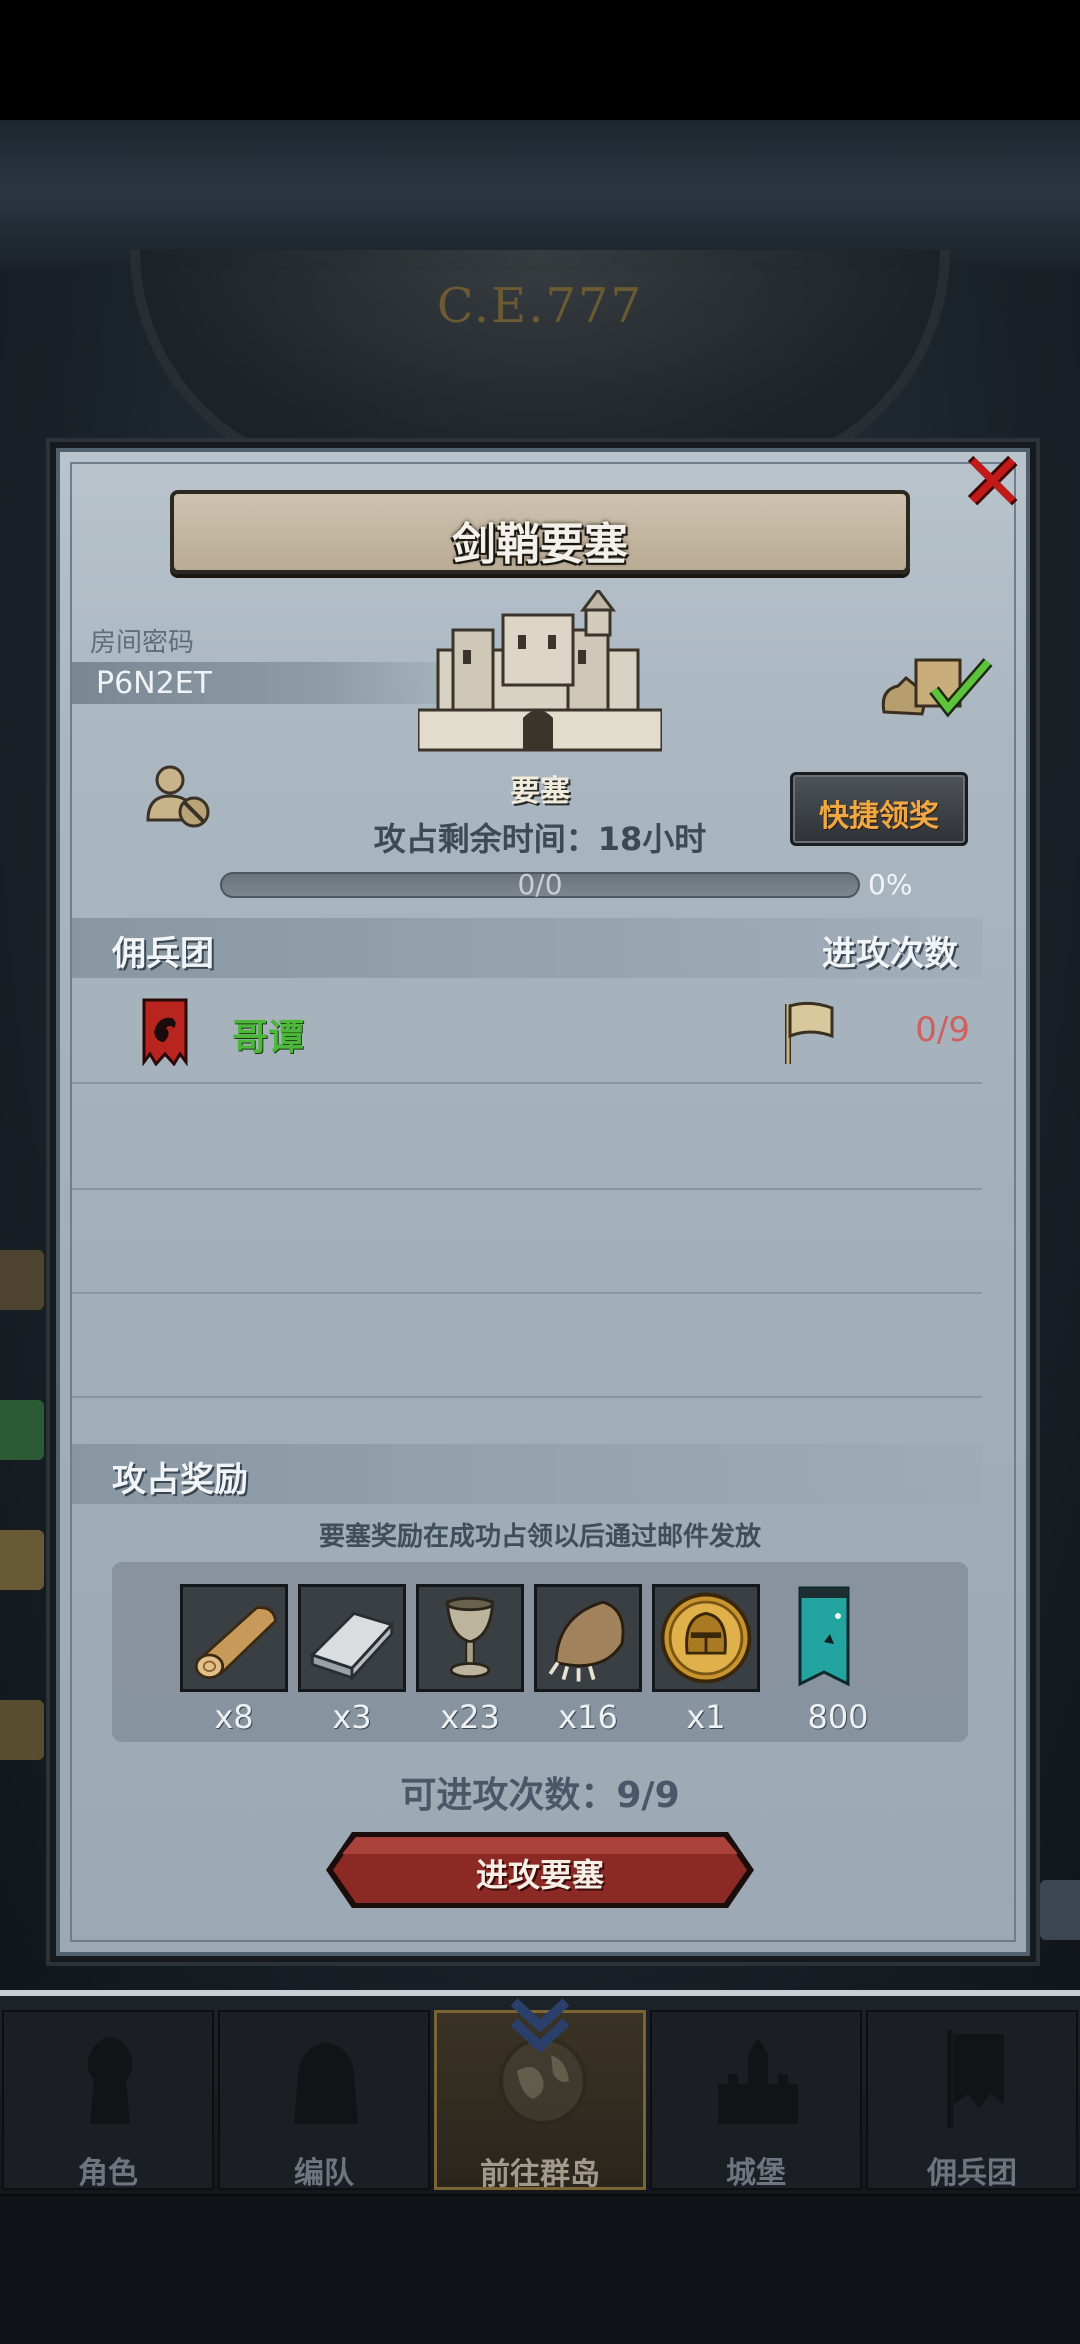  I want to click on attack-fortress-button: 进攻要塞, so click(540, 1870).